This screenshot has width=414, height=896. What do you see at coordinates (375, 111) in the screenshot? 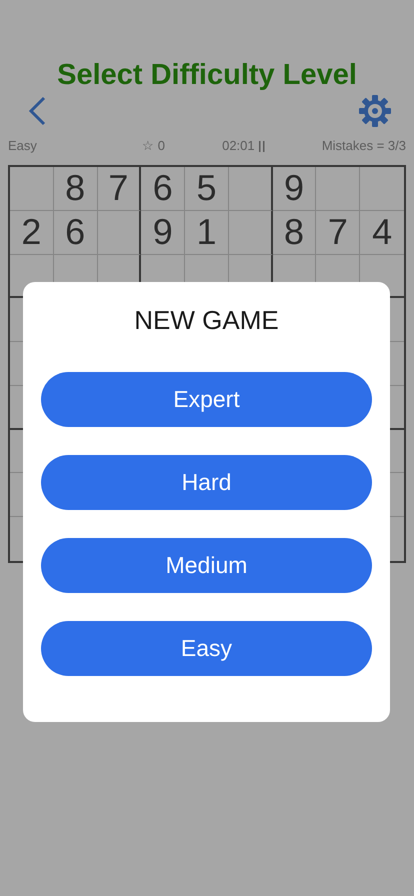
I see `settings-icon` at bounding box center [375, 111].